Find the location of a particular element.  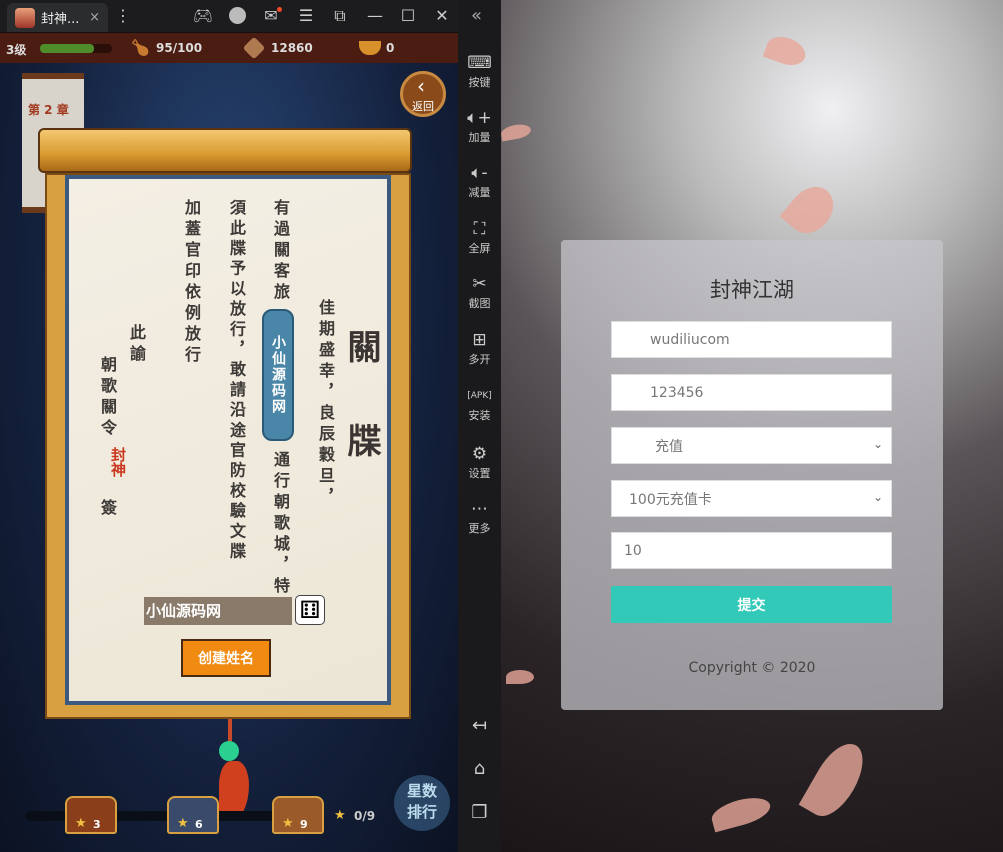

volume-down-icon: 🔈︎- is located at coordinates (479, 173).